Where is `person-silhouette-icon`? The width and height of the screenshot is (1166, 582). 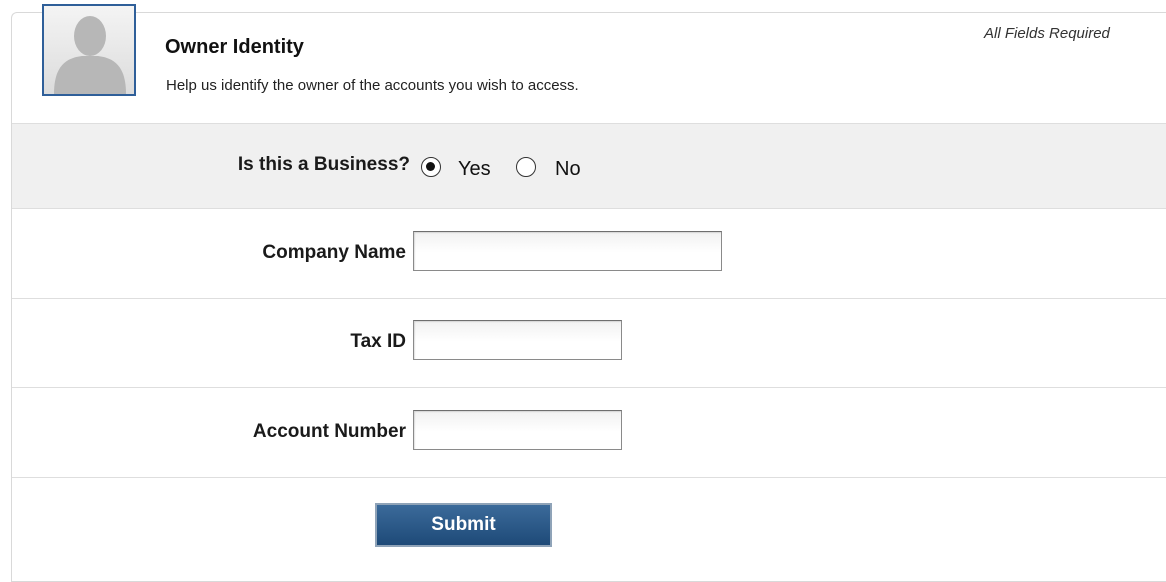
person-silhouette-icon is located at coordinates (90, 55).